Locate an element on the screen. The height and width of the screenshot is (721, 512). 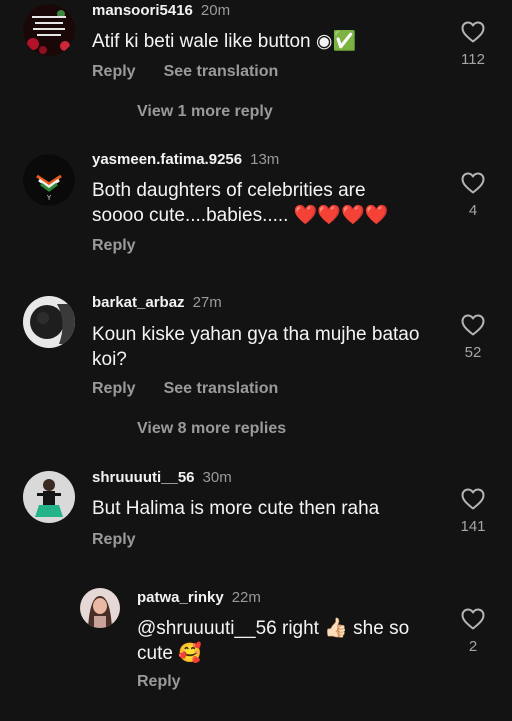
comment-header: mansoori5416 20m is located at coordinates (161, 10).